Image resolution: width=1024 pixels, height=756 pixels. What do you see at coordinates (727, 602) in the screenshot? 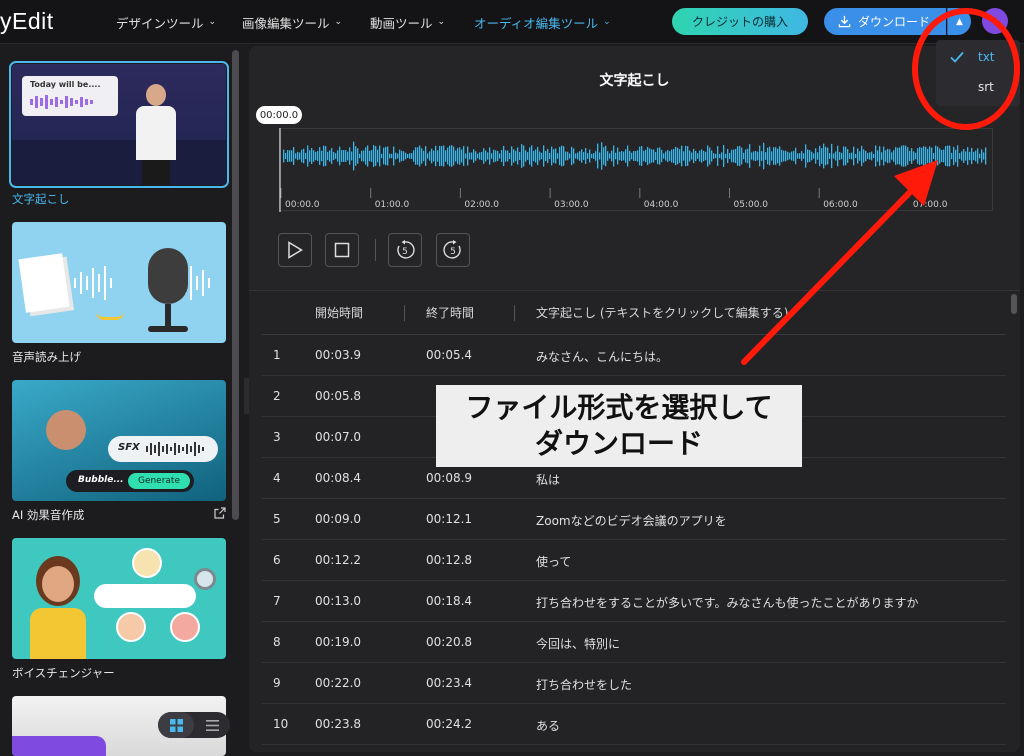
I see `transcript-text-cell: 打ち合わせをすることが多いです。みなさんも使ったことがありますか` at bounding box center [727, 602].